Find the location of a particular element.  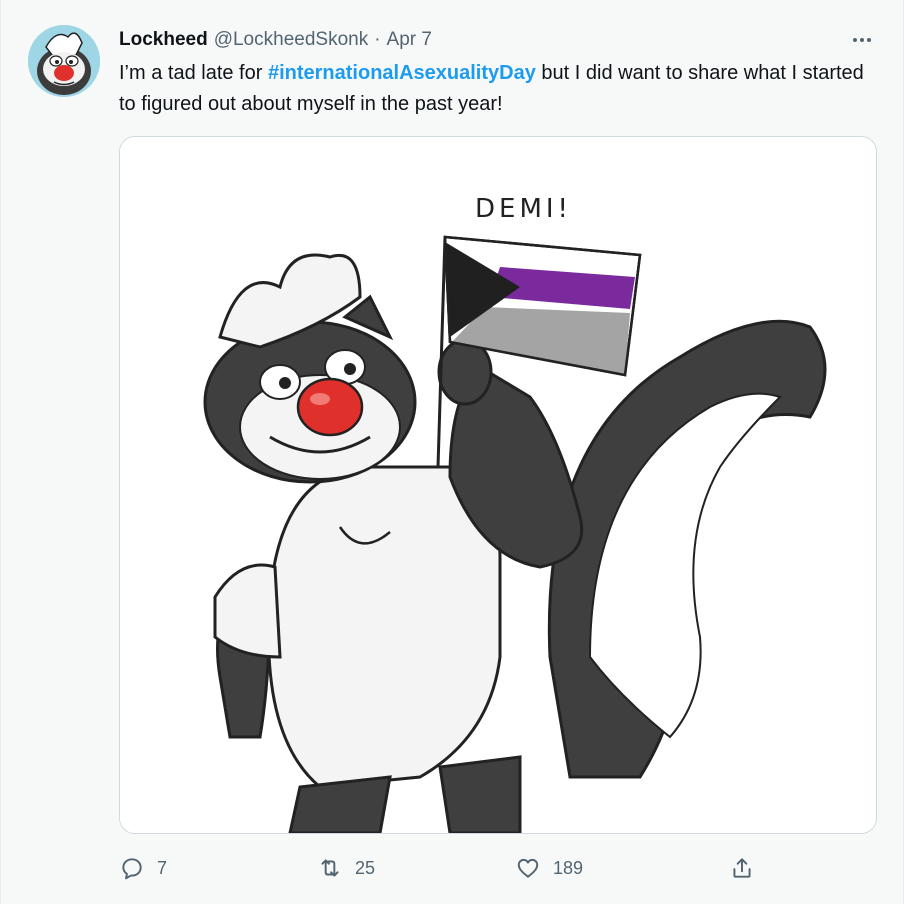

action-bar: 7 25 189 is located at coordinates (499, 868).